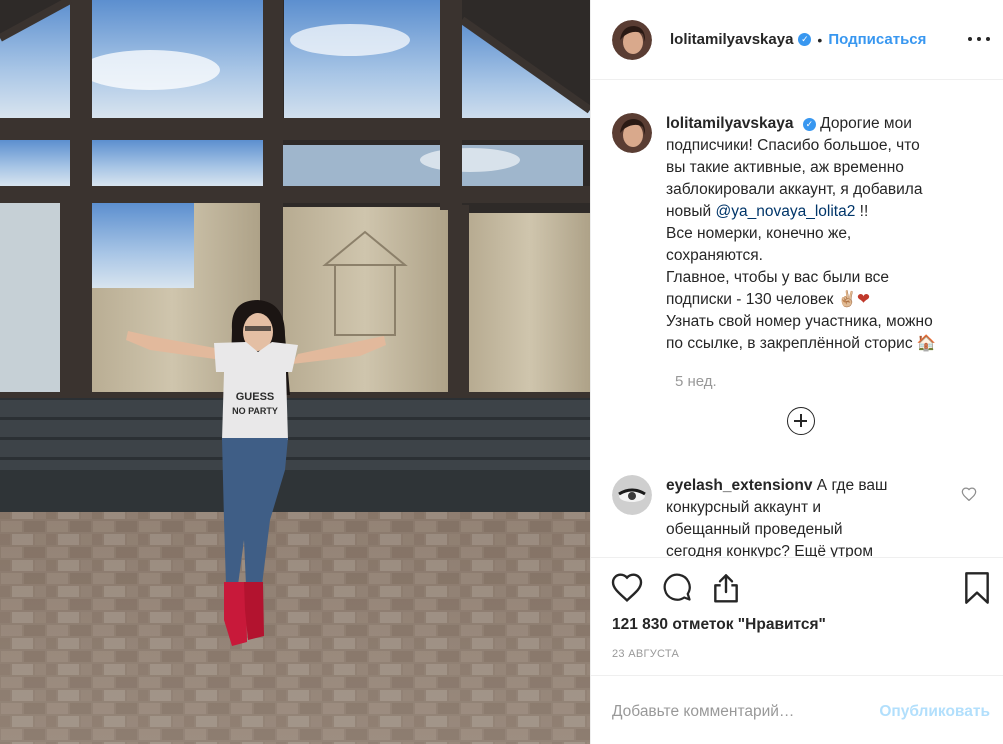 The width and height of the screenshot is (1003, 744). I want to click on heart-icon, so click(627, 587).